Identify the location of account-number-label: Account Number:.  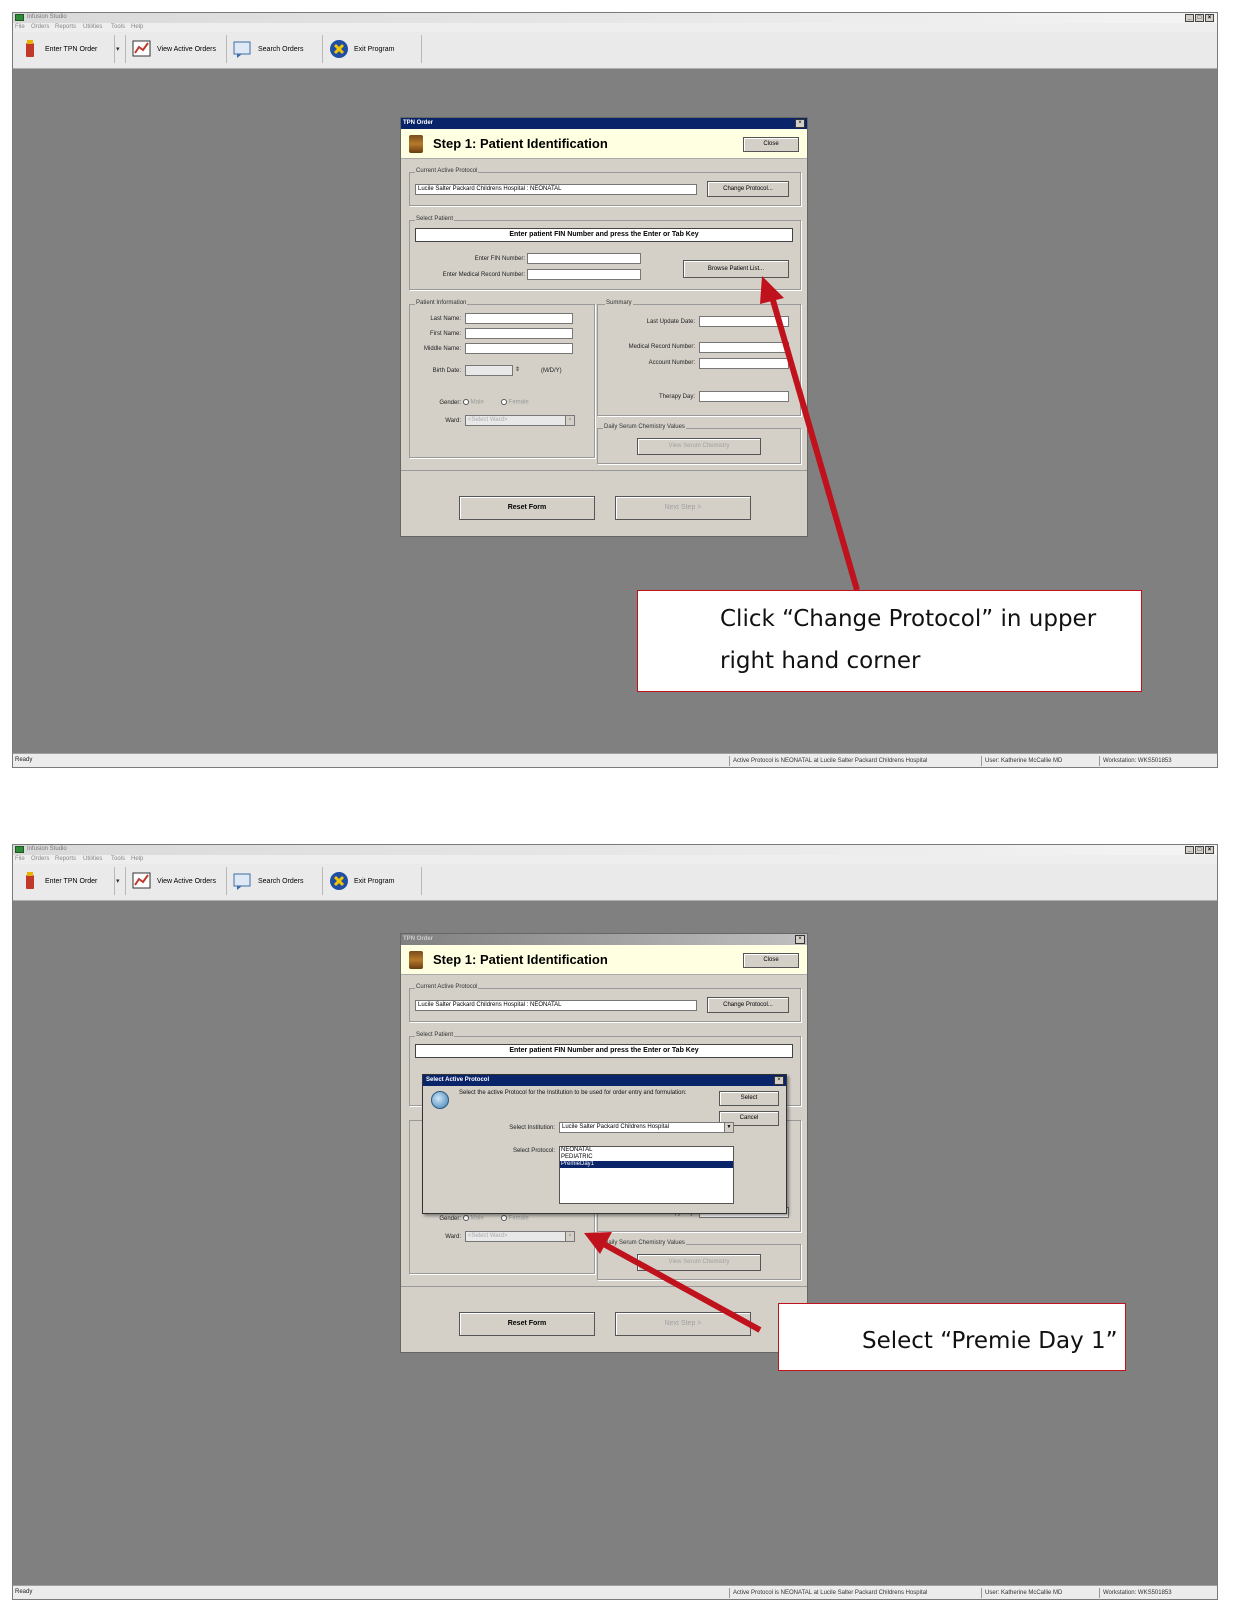
(671, 363).